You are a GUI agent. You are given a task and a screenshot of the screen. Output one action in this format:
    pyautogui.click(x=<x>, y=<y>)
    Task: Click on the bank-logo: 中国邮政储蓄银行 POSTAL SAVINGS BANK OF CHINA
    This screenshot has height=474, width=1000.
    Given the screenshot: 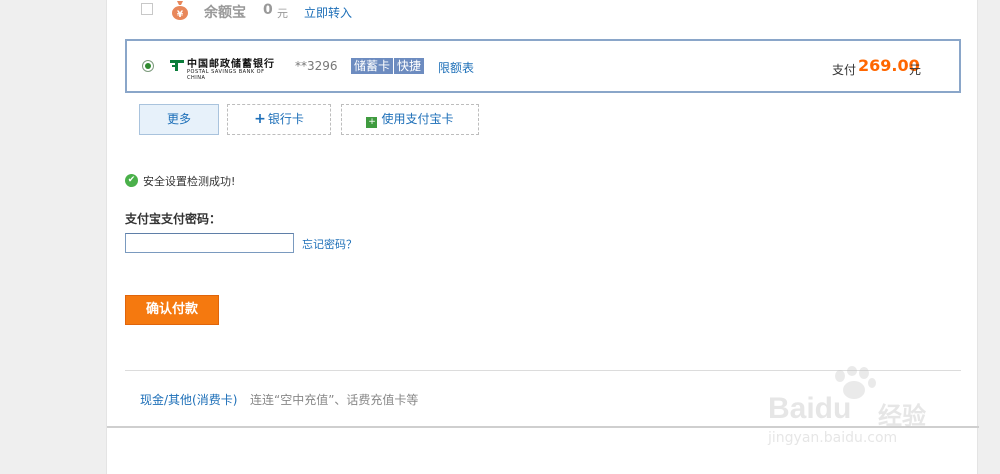 What is the action you would take?
    pyautogui.click(x=224, y=68)
    